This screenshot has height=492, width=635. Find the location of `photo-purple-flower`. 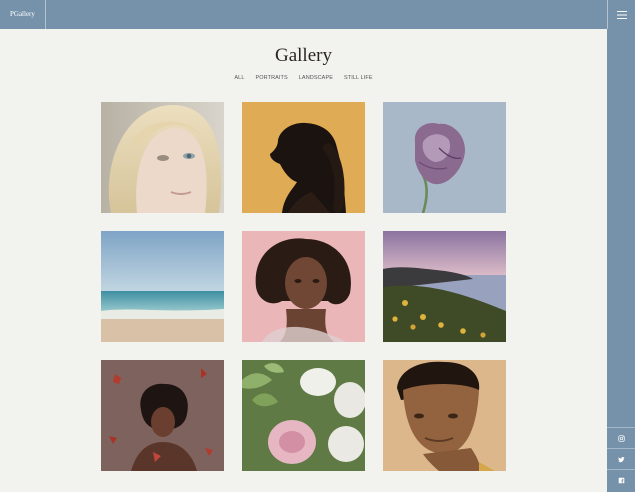

photo-purple-flower is located at coordinates (444, 157).